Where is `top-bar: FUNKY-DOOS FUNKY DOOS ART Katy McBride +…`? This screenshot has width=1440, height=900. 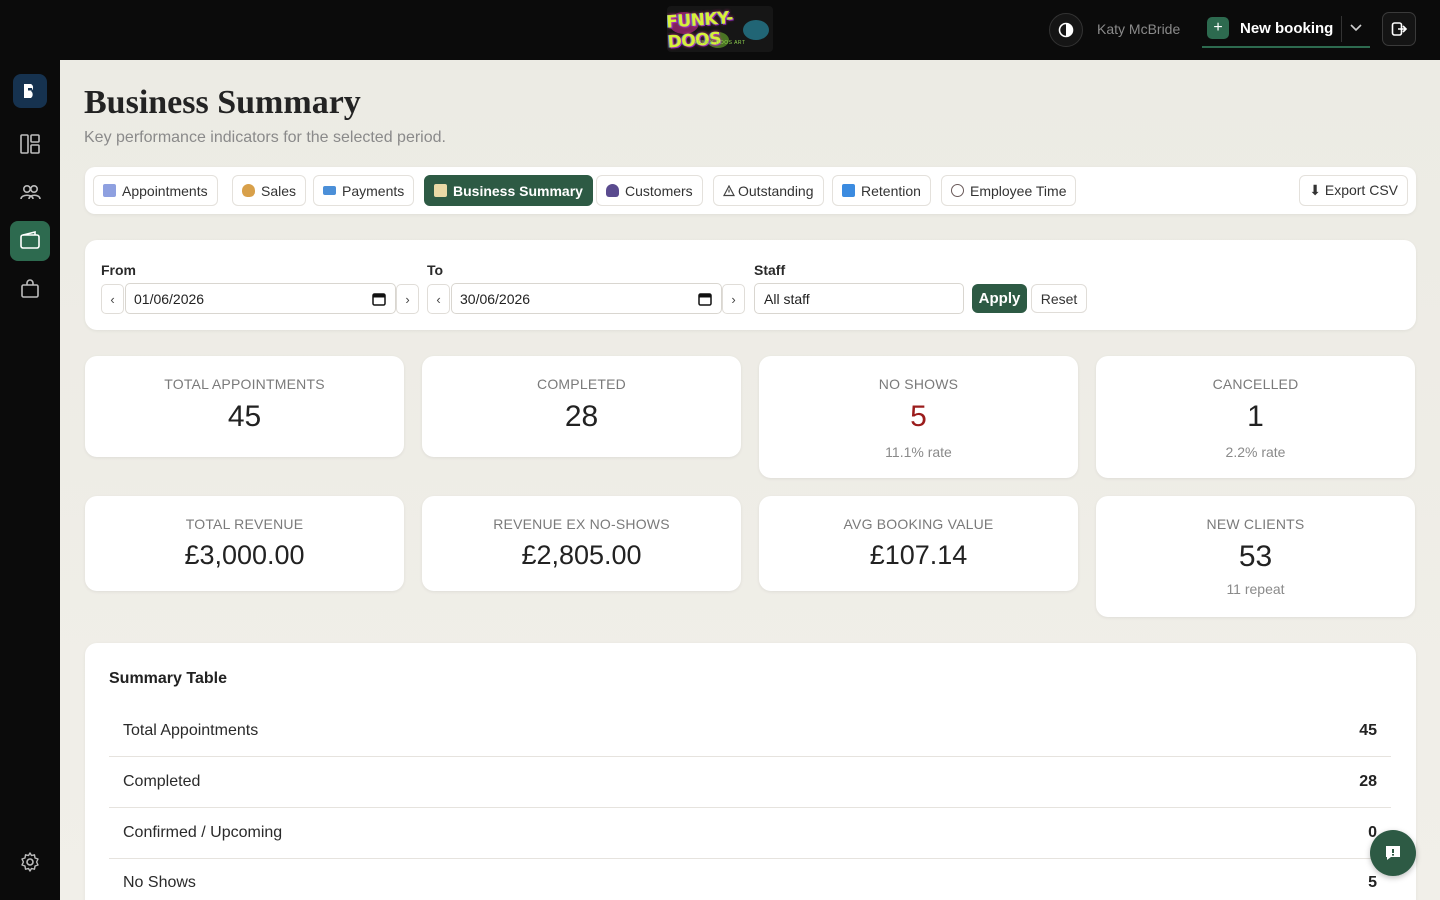 top-bar: FUNKY-DOOS FUNKY DOOS ART Katy McBride +… is located at coordinates (720, 30).